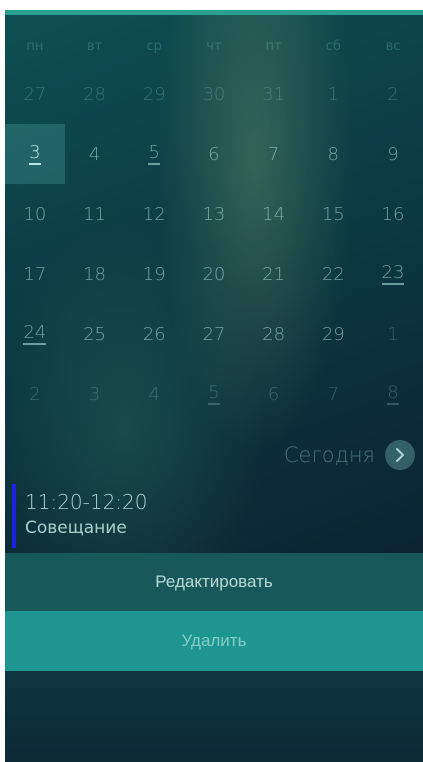 The image size is (423, 762). I want to click on event-item: 11:20-12:20 Совещание, so click(214, 516).